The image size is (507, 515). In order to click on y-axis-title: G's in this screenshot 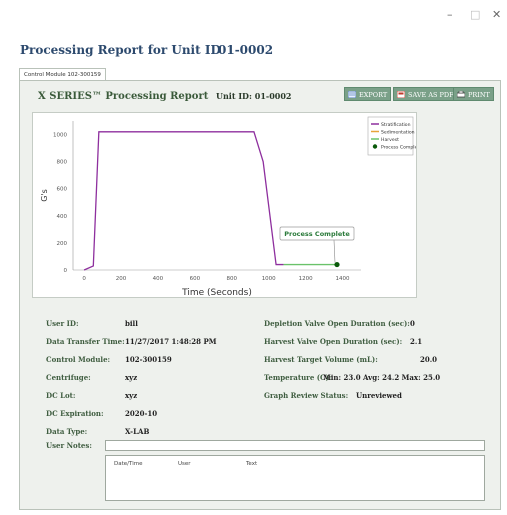, I will do `click(44, 195)`.